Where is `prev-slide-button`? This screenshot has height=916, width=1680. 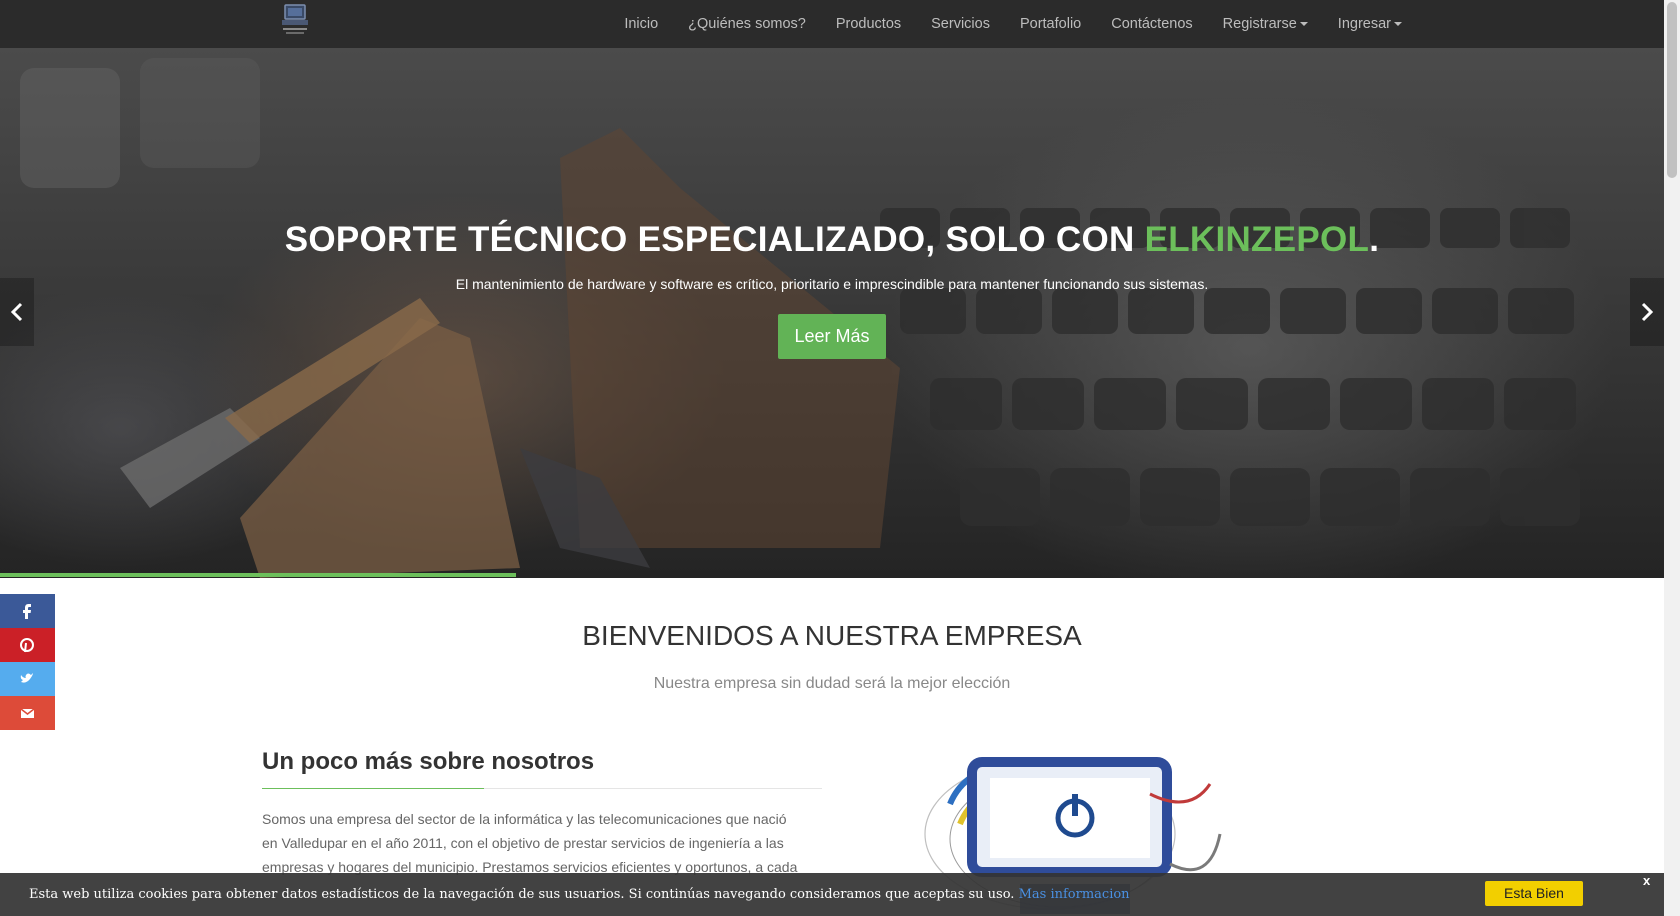
prev-slide-button is located at coordinates (17, 312).